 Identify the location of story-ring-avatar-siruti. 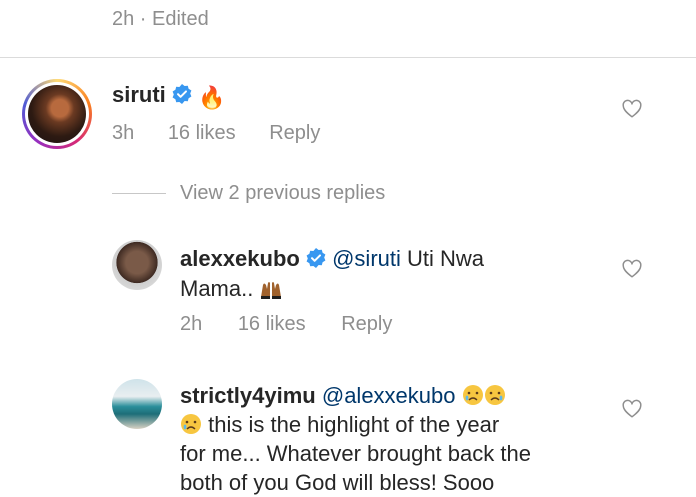
(57, 114).